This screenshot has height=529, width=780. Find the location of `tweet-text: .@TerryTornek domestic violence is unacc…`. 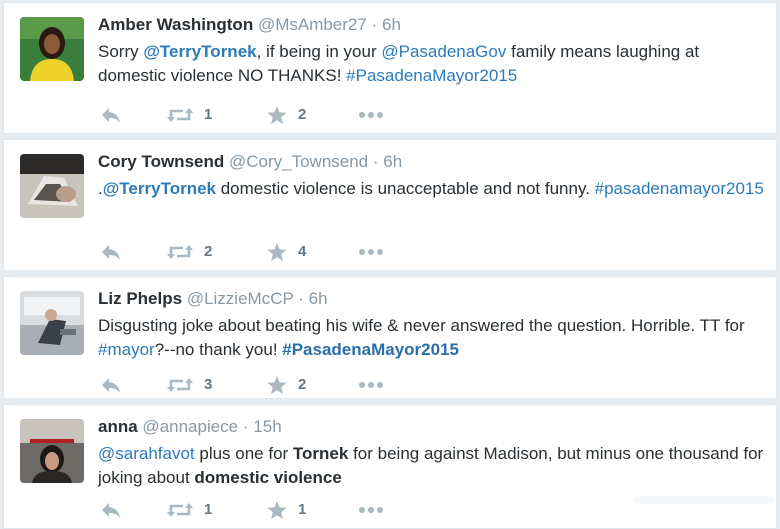

tweet-text: .@TerryTornek domestic violence is unacc… is located at coordinates (433, 189).